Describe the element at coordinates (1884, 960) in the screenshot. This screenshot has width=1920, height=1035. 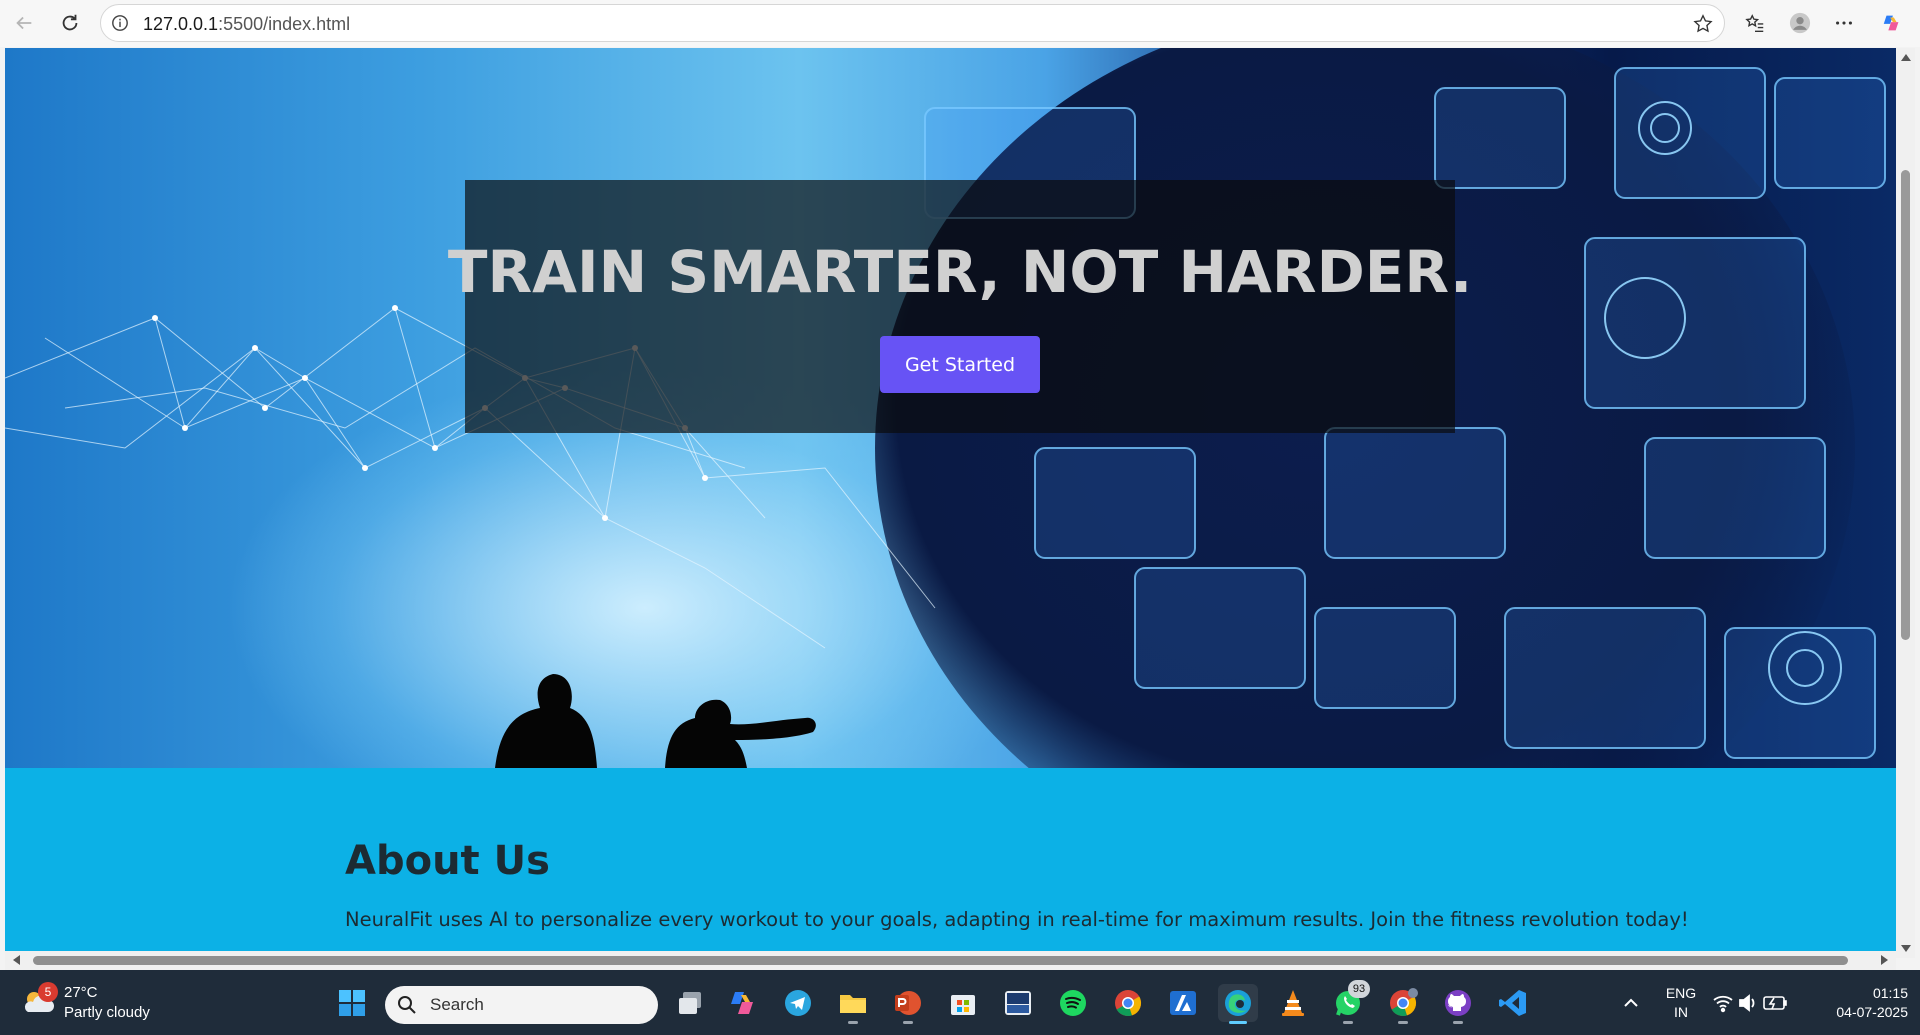
I see `scroll-right-arrow-icon` at that location.